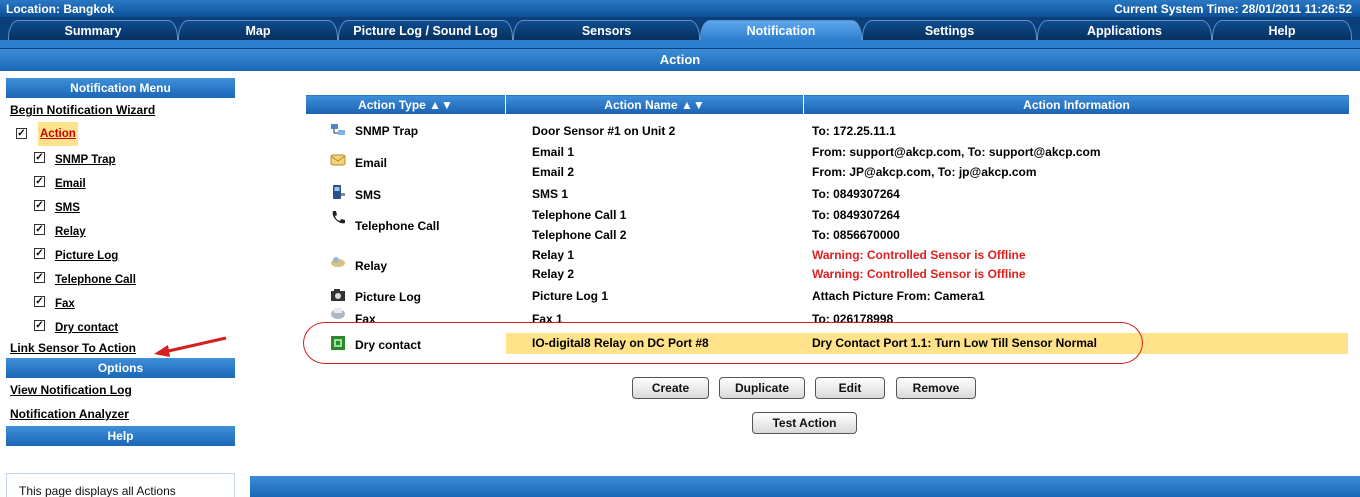 The height and width of the screenshot is (497, 1360). I want to click on sidebar-item-telephone-call: ✓ Telephone Call, so click(117, 278).